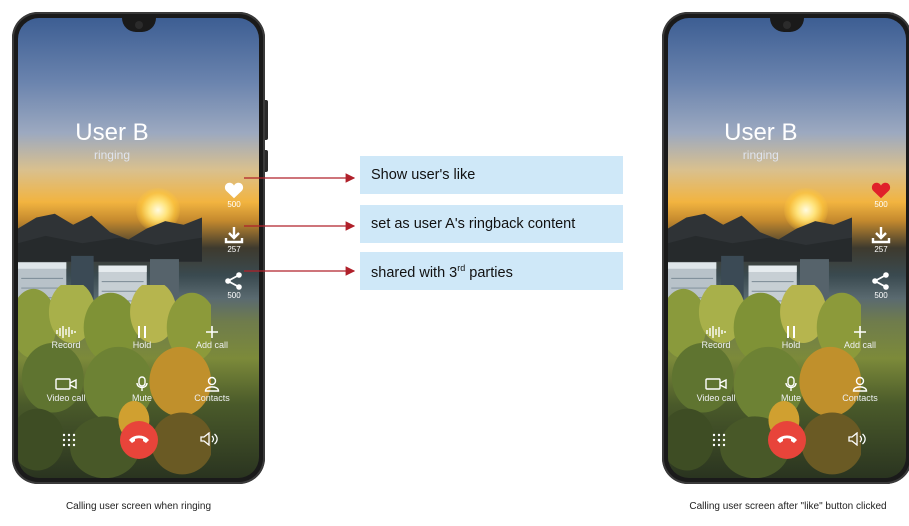  I want to click on label-ringback: set as user A's ringback content, so click(491, 224).